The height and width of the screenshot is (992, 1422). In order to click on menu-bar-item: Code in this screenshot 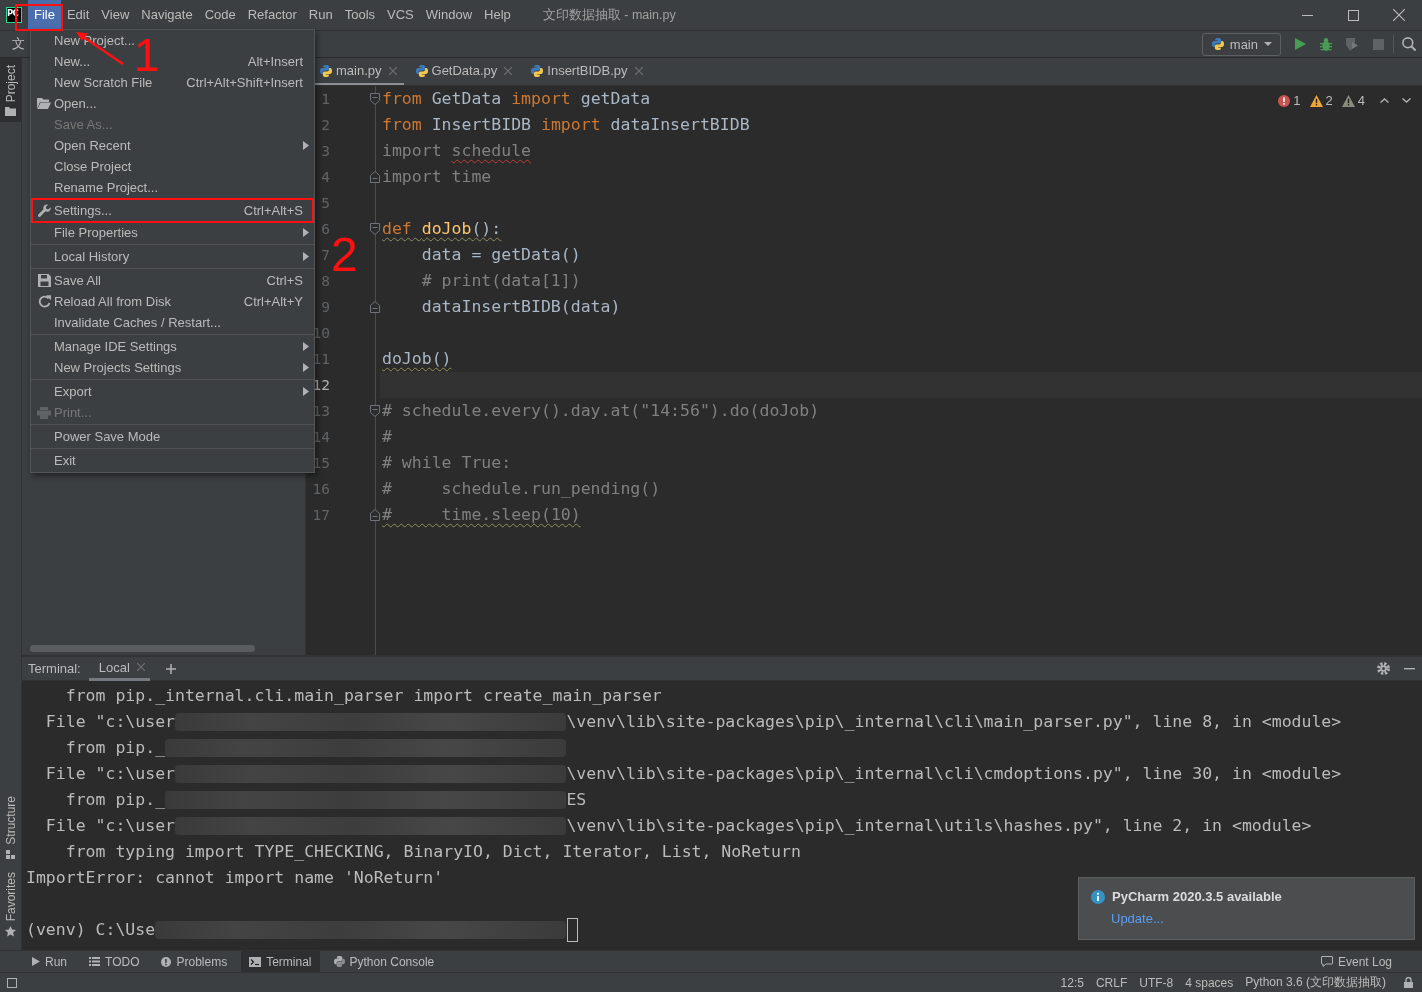, I will do `click(220, 14)`.